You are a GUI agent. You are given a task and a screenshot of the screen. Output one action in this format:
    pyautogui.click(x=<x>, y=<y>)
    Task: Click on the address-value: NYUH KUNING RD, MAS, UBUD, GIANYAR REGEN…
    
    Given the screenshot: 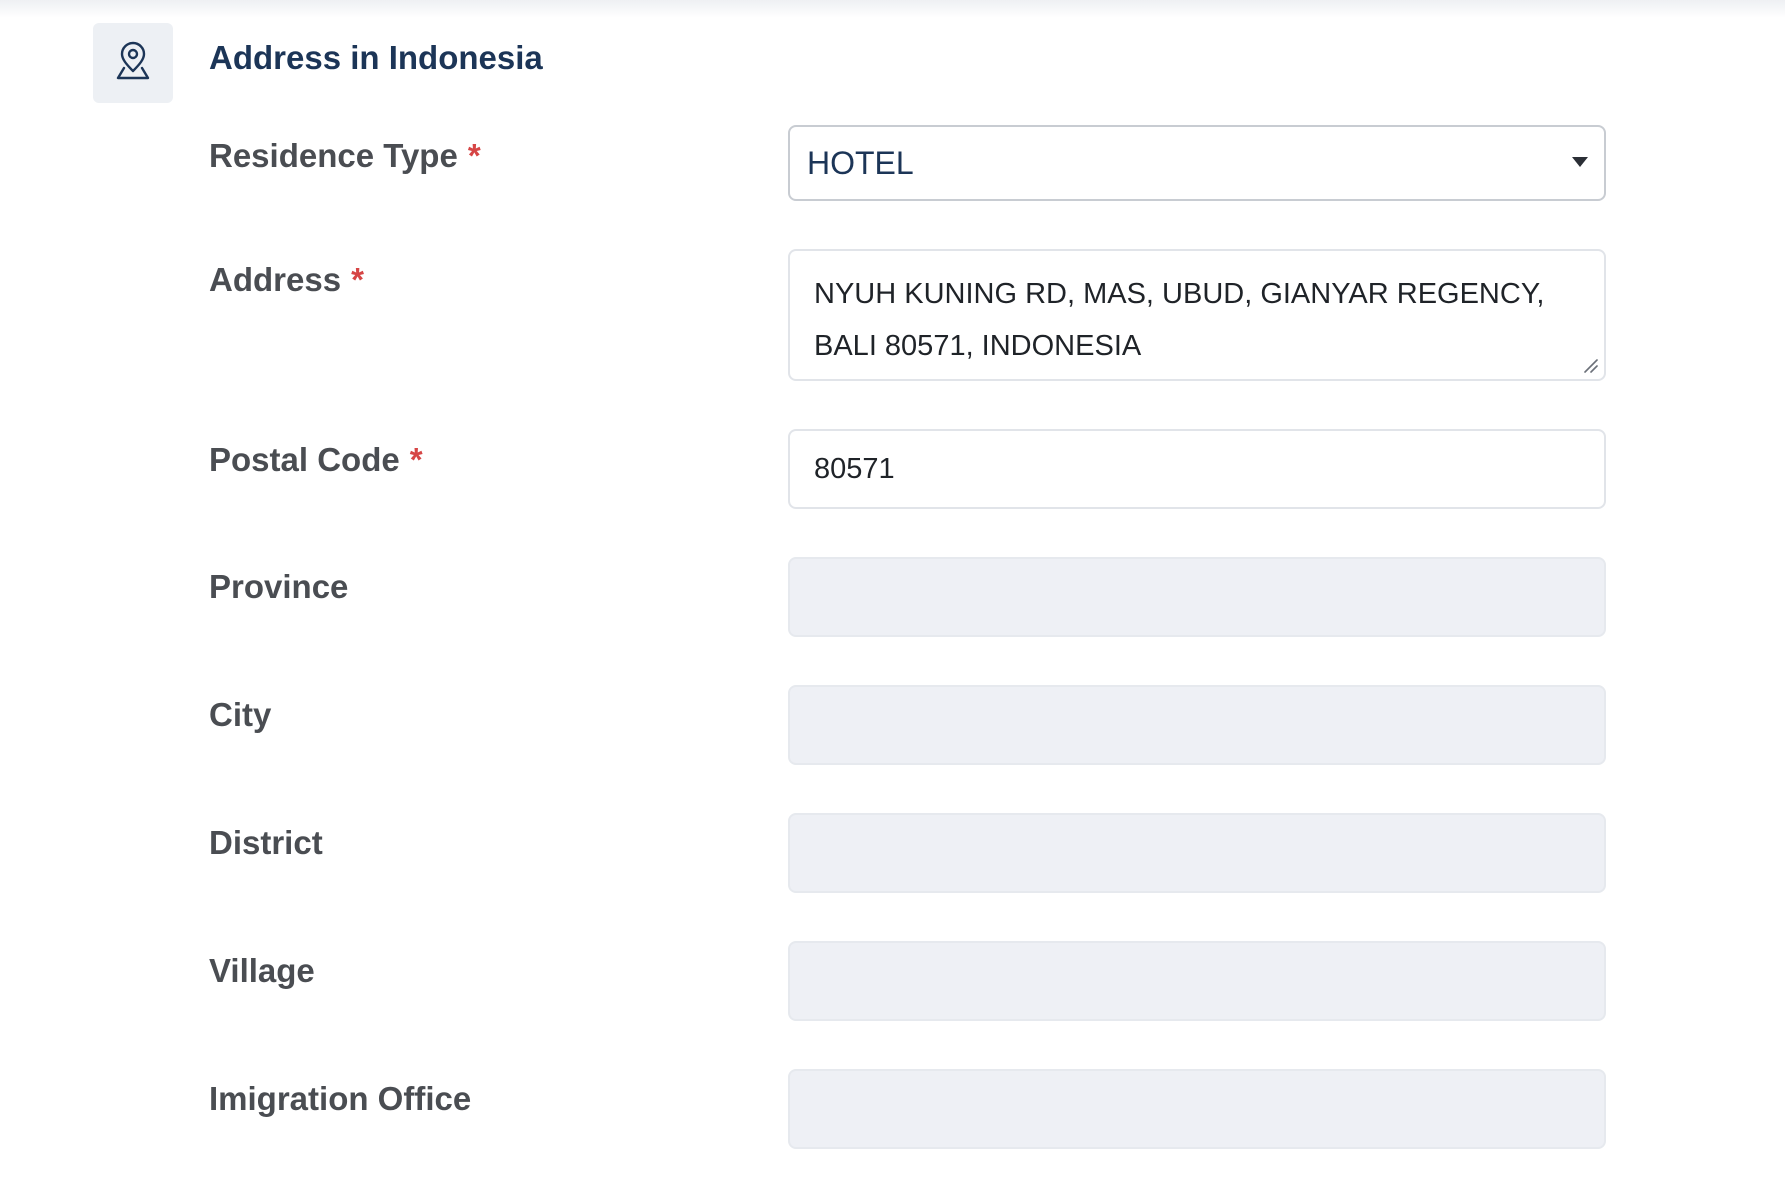 What is the action you would take?
    pyautogui.click(x=1179, y=320)
    